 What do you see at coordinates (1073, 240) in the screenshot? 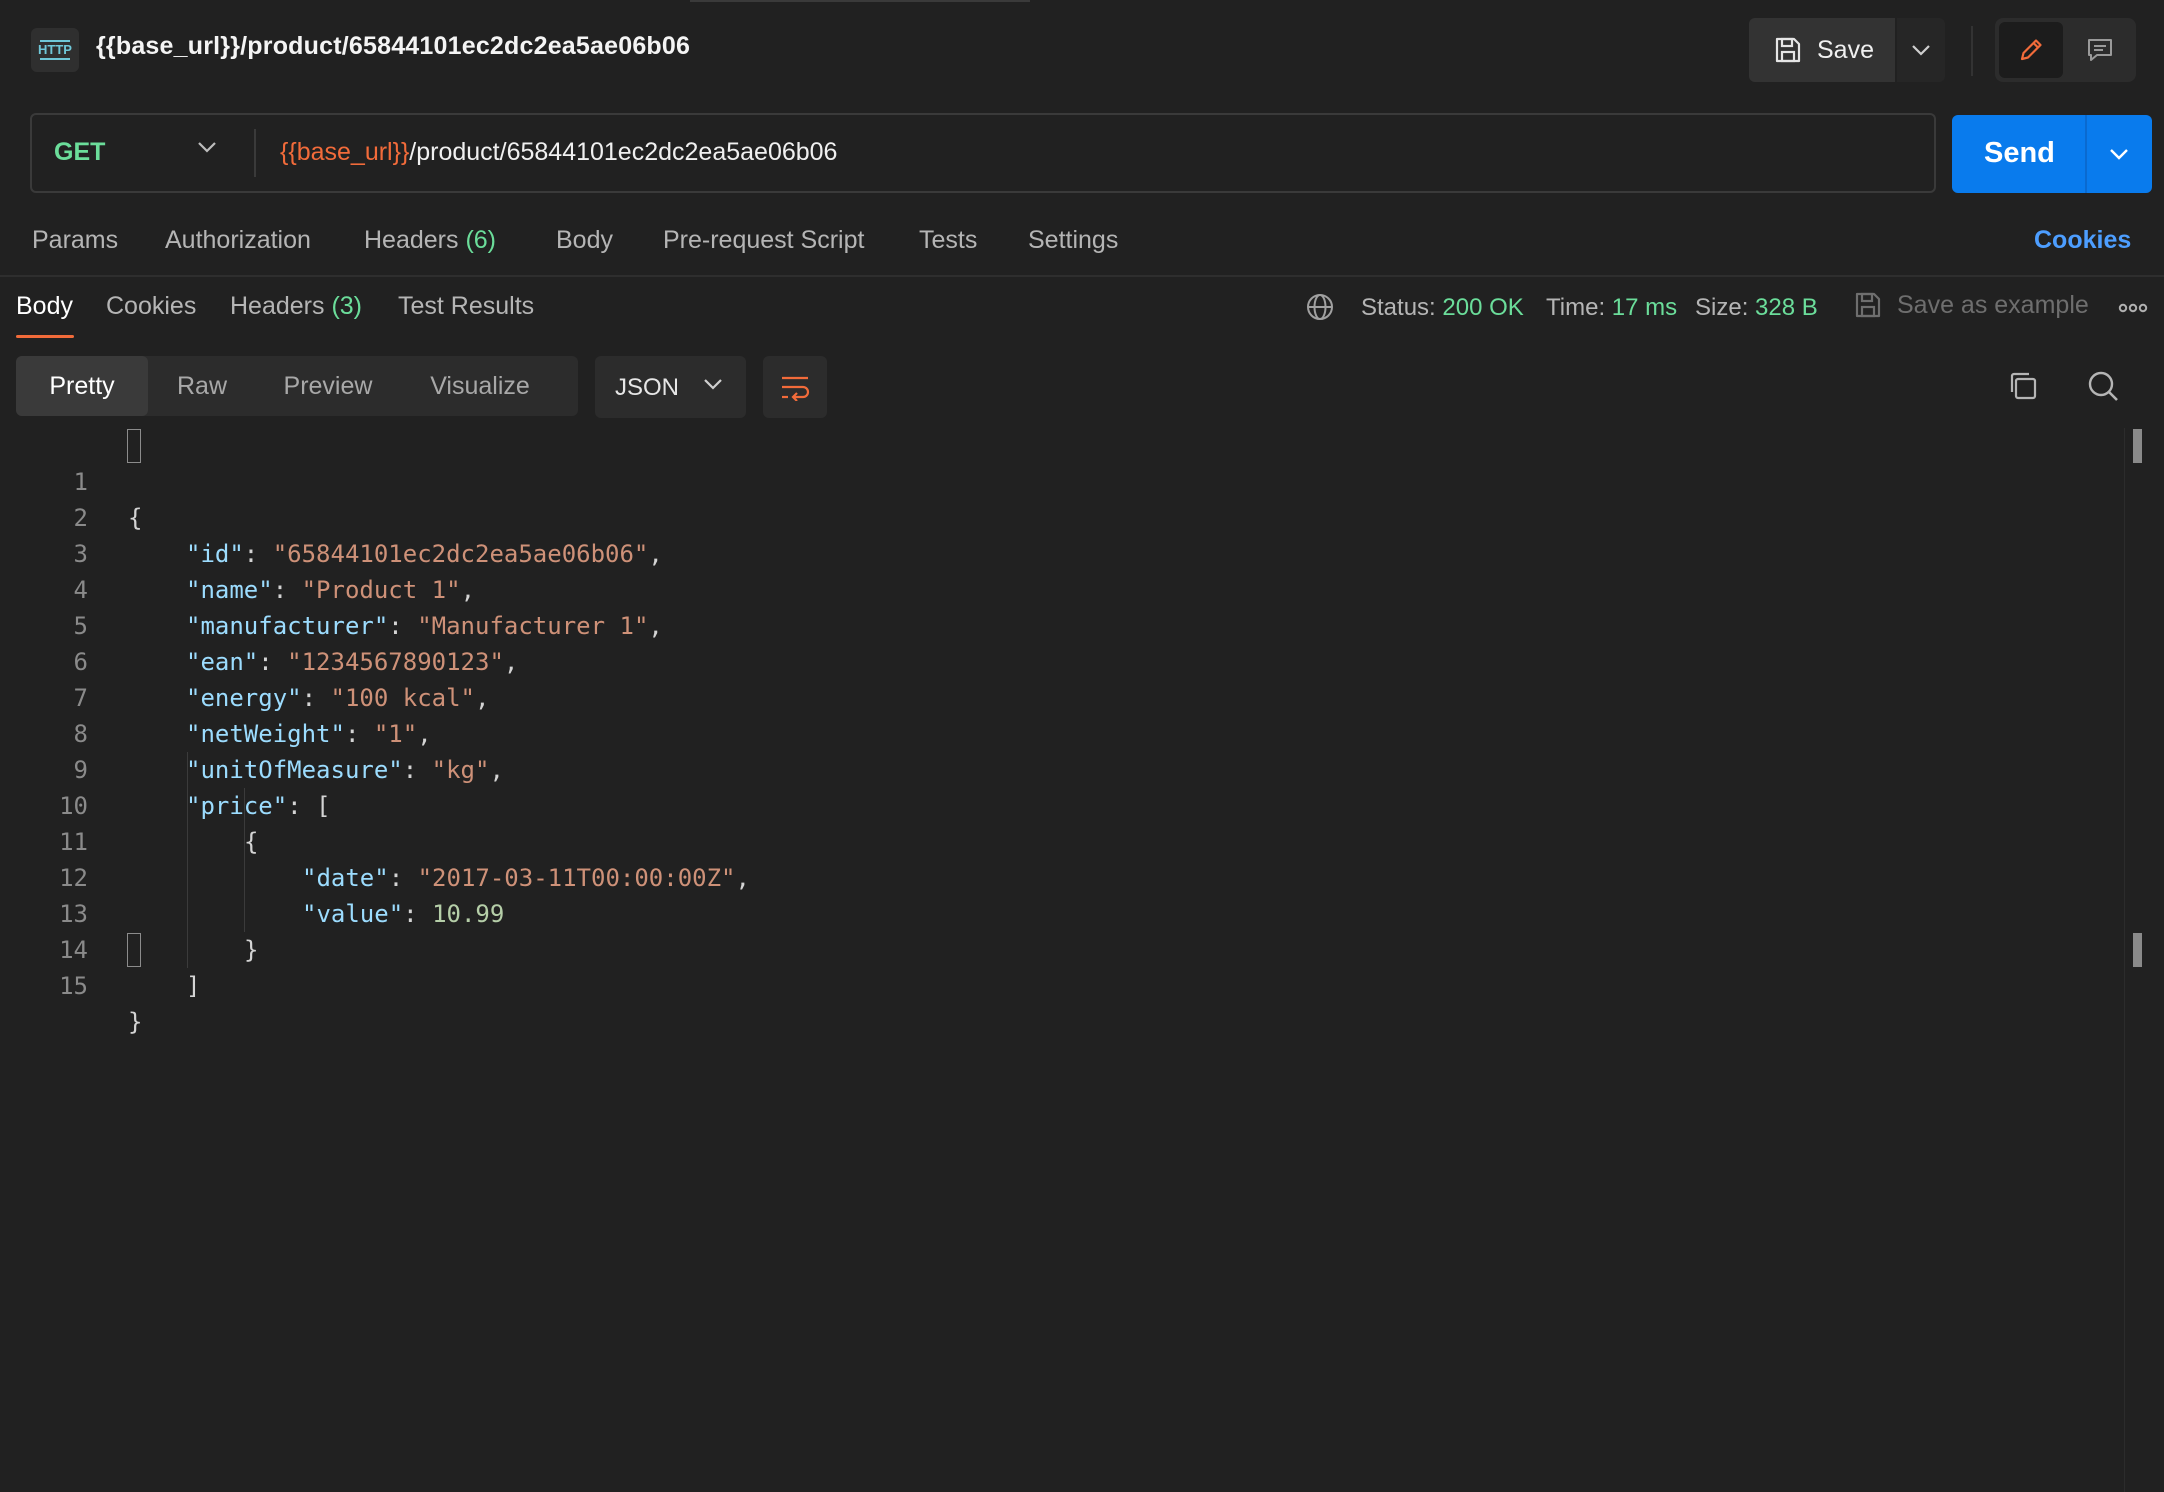
I see `tab-settings: Settings` at bounding box center [1073, 240].